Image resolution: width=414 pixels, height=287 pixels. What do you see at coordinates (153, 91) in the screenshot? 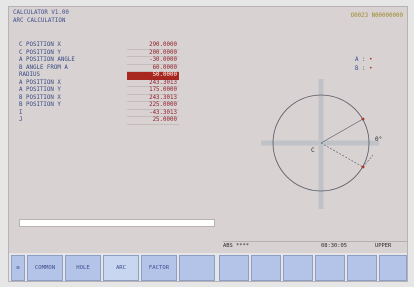
I see `param-value: 175.0000` at bounding box center [153, 91].